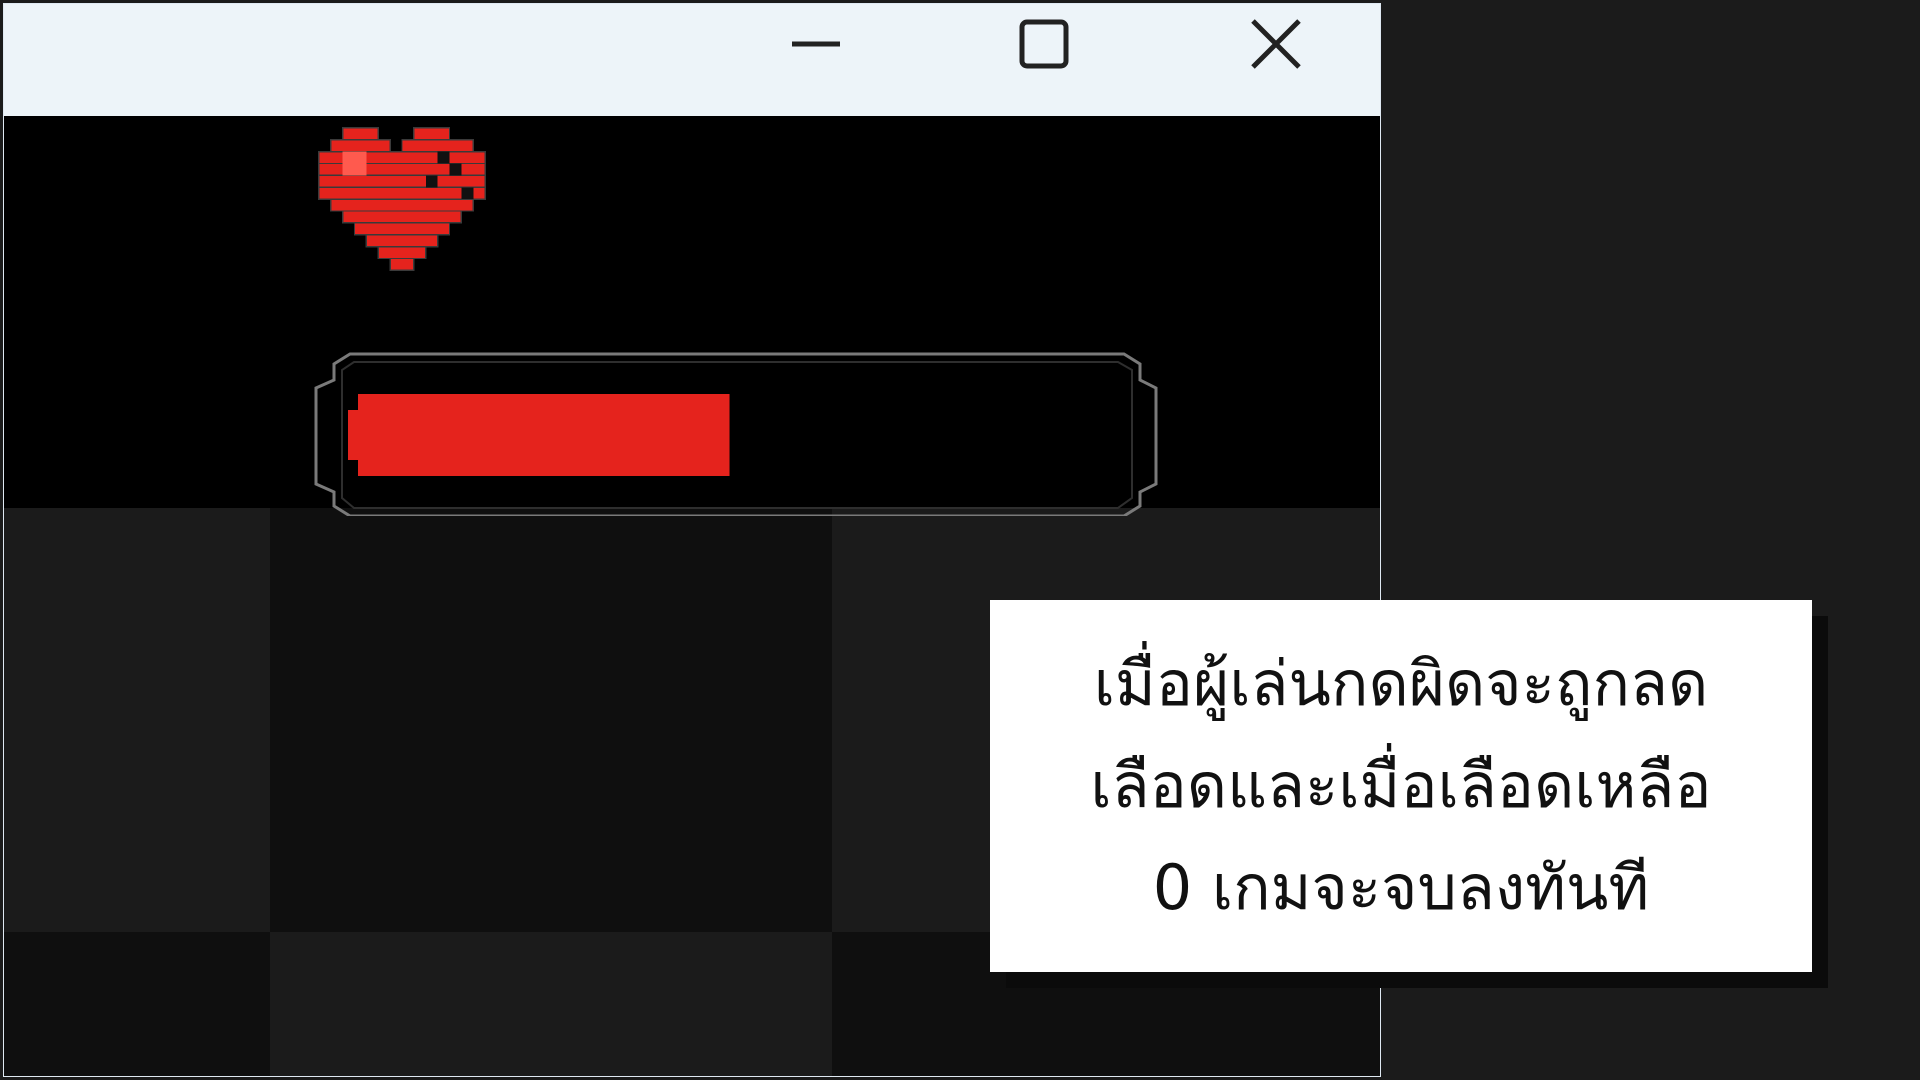  I want to click on maximize-button, so click(1044, 44).